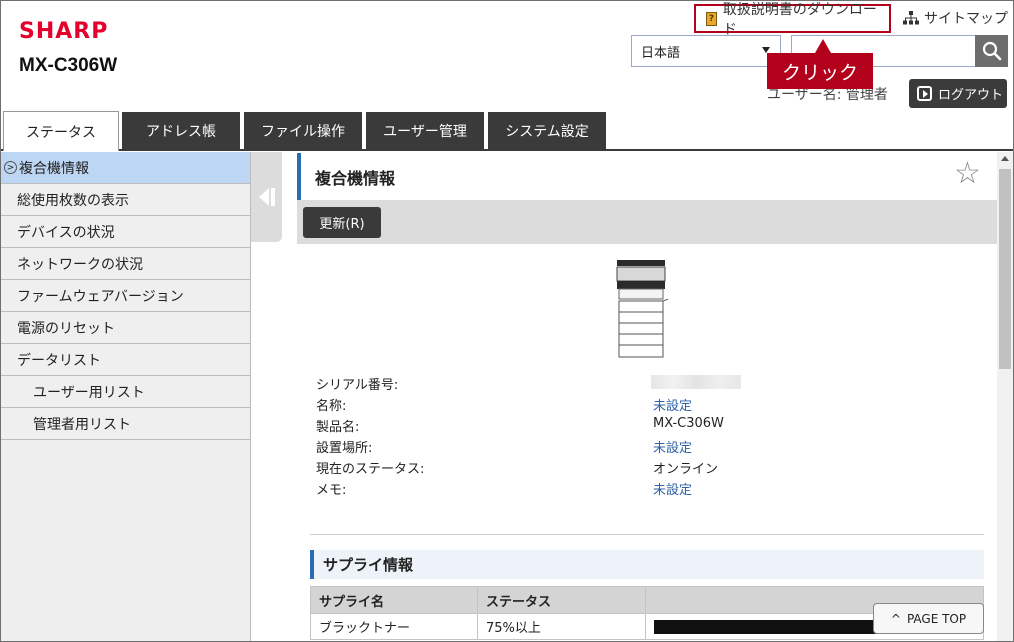 The width and height of the screenshot is (1014, 642). Describe the element at coordinates (647, 222) in the screenshot. I see `toolbar` at that location.